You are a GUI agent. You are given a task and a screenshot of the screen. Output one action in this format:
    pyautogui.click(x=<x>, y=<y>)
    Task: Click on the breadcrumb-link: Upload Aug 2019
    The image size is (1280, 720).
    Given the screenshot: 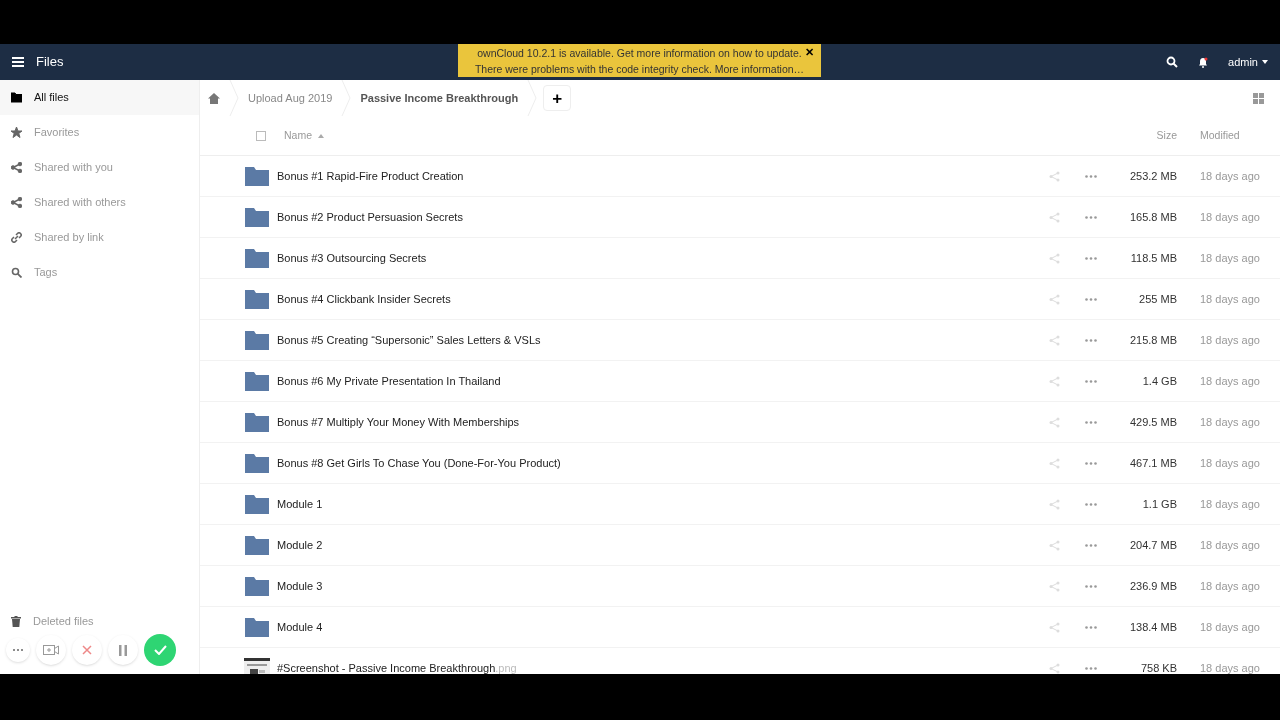 What is the action you would take?
    pyautogui.click(x=290, y=98)
    